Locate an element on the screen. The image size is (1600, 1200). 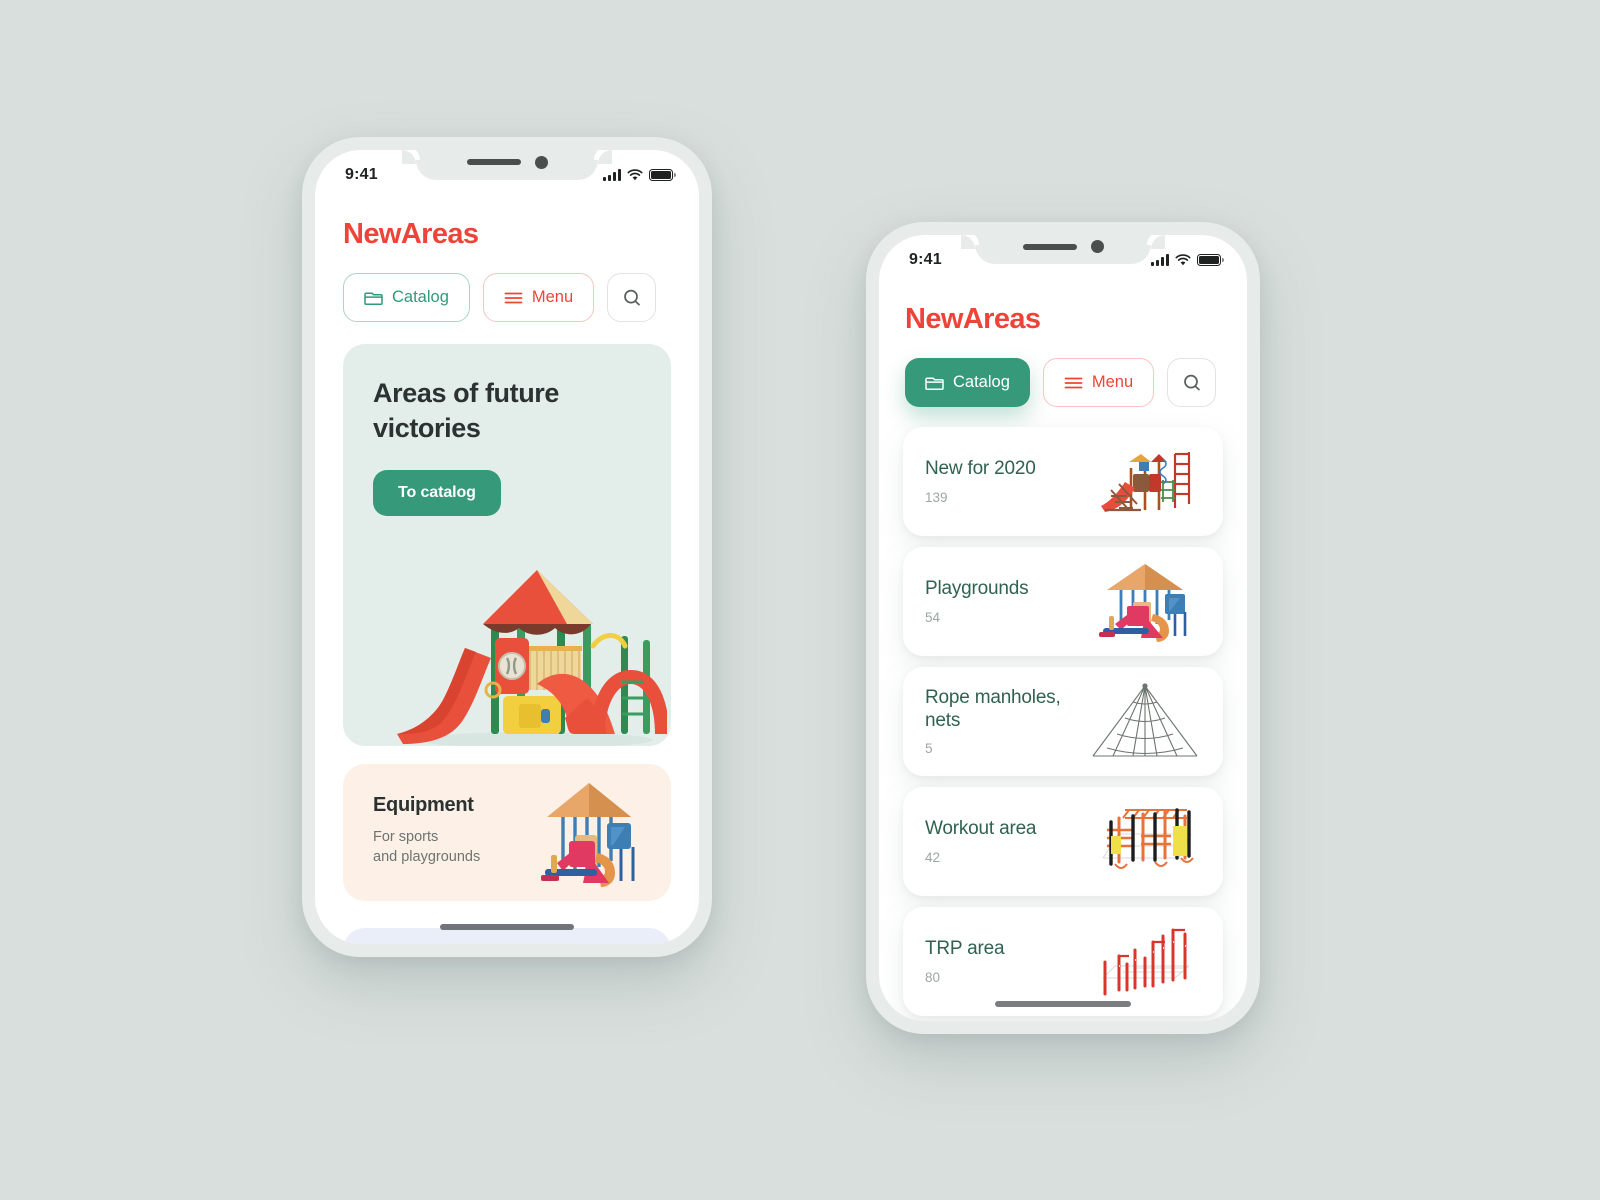
list-item-count: 42 is located at coordinates (933, 857).